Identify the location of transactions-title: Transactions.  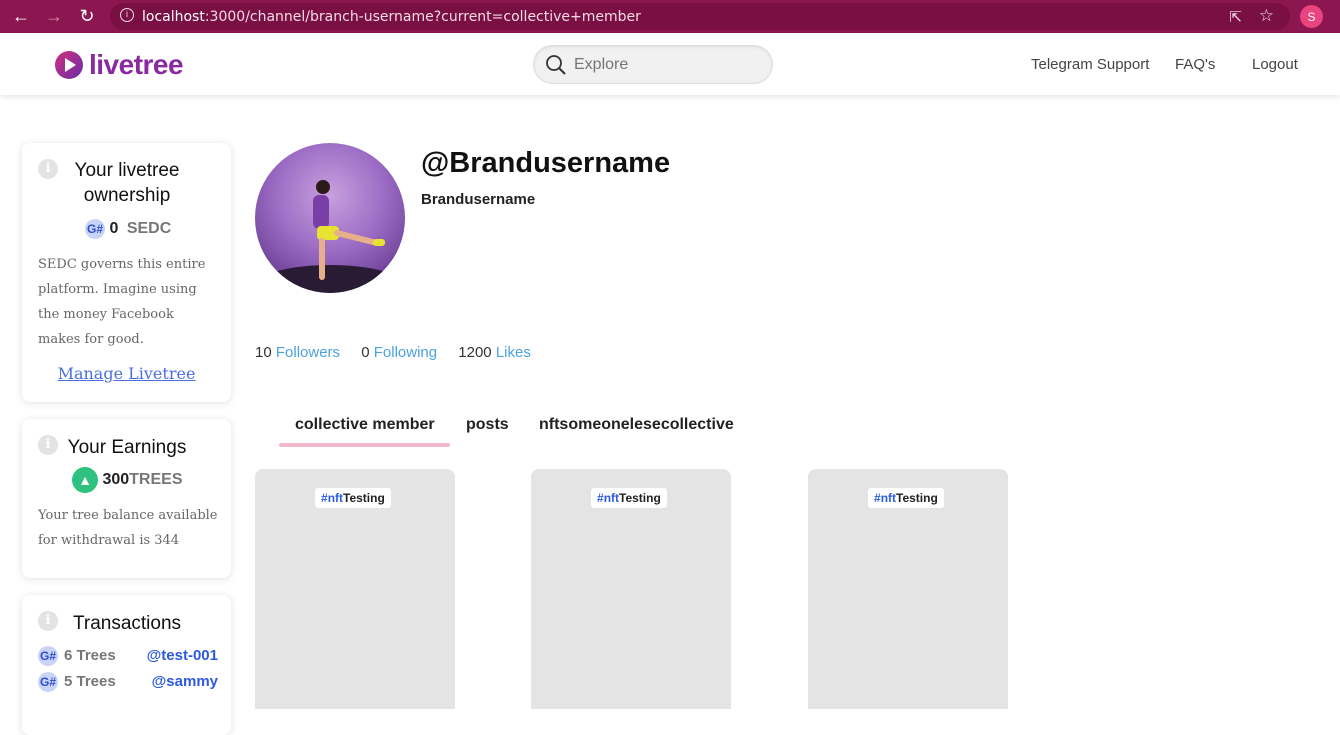
(127, 623).